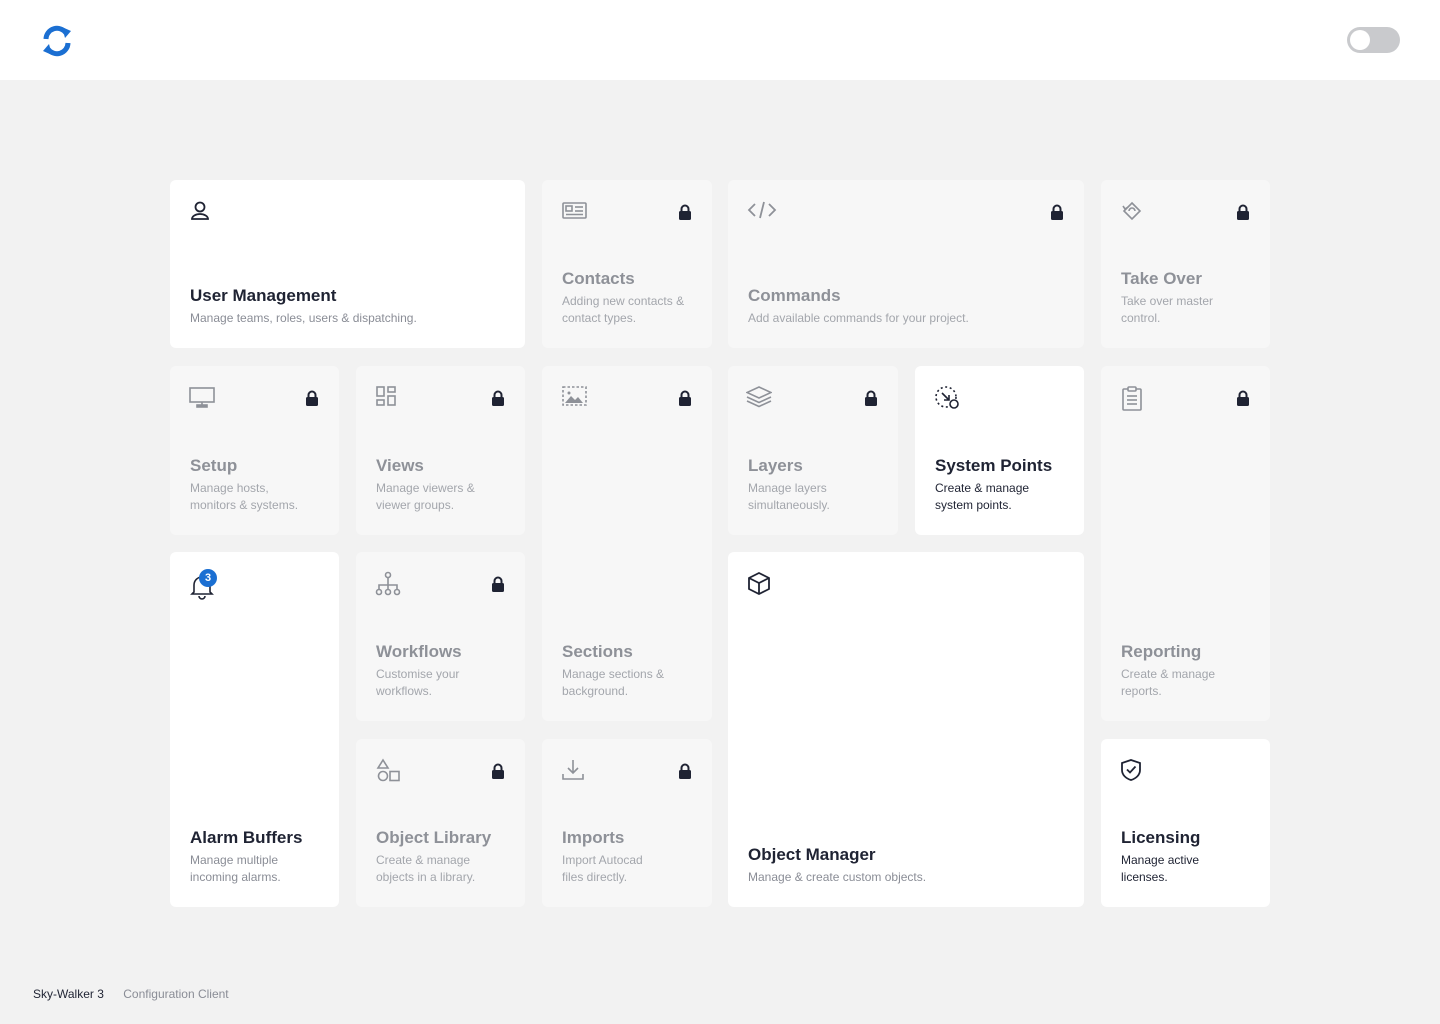 The image size is (1440, 1024). What do you see at coordinates (235, 868) in the screenshot?
I see `tile-description: Manage multiple incoming alarms.` at bounding box center [235, 868].